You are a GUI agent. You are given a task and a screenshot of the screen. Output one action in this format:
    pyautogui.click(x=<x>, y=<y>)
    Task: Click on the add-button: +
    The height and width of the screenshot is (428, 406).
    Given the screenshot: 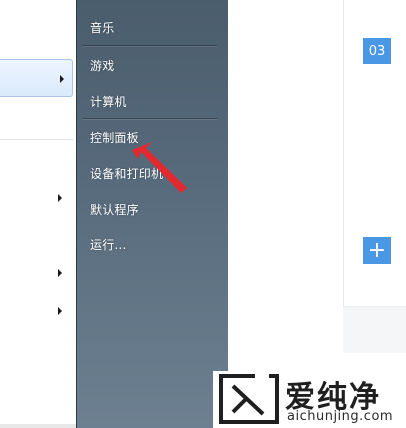 What is the action you would take?
    pyautogui.click(x=377, y=250)
    